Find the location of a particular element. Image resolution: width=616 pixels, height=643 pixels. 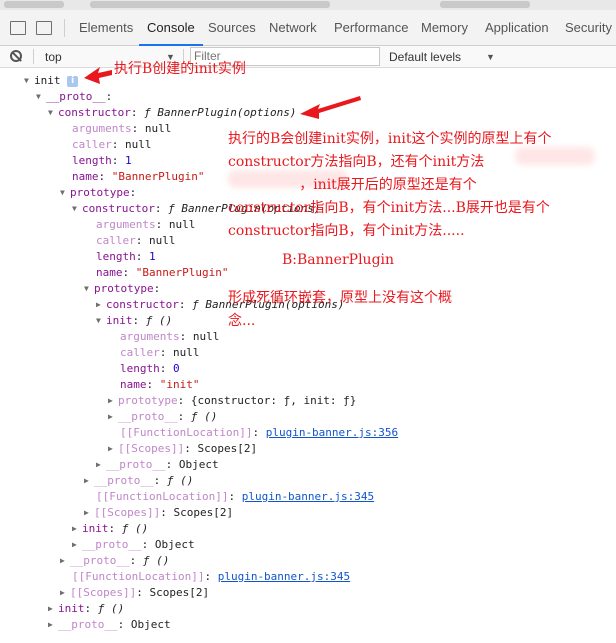

annotation-arrows is located at coordinates (222, 93).